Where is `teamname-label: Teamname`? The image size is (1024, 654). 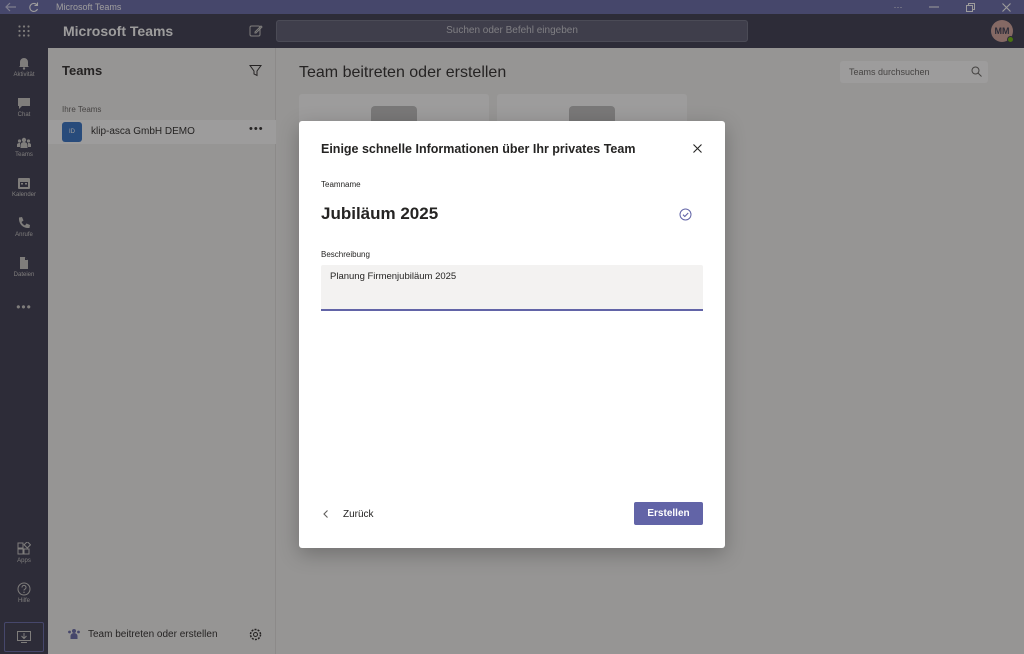 teamname-label: Teamname is located at coordinates (341, 184).